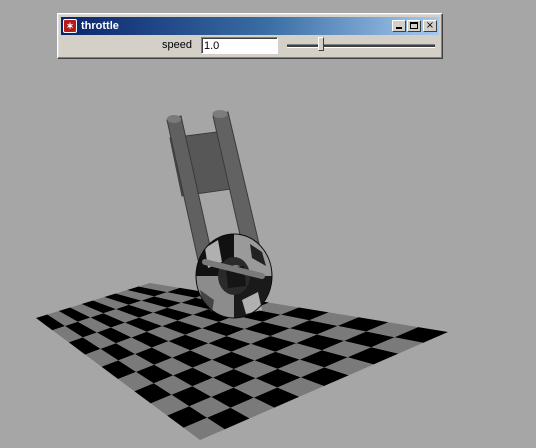 This screenshot has width=536, height=448. I want to click on fork-leg-left-cap, so click(174, 119).